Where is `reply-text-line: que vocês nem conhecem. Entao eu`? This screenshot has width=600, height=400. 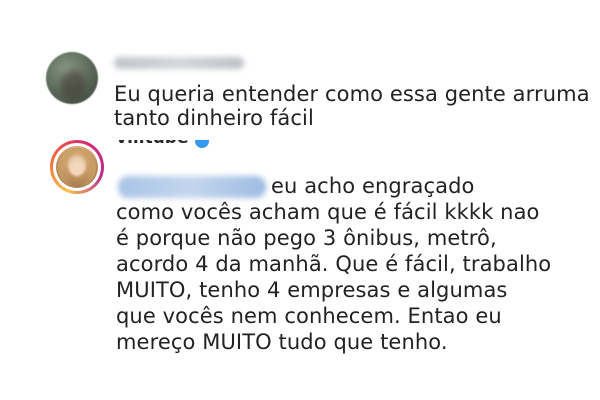 reply-text-line: que vocês nem conhecem. Entao eu is located at coordinates (309, 316).